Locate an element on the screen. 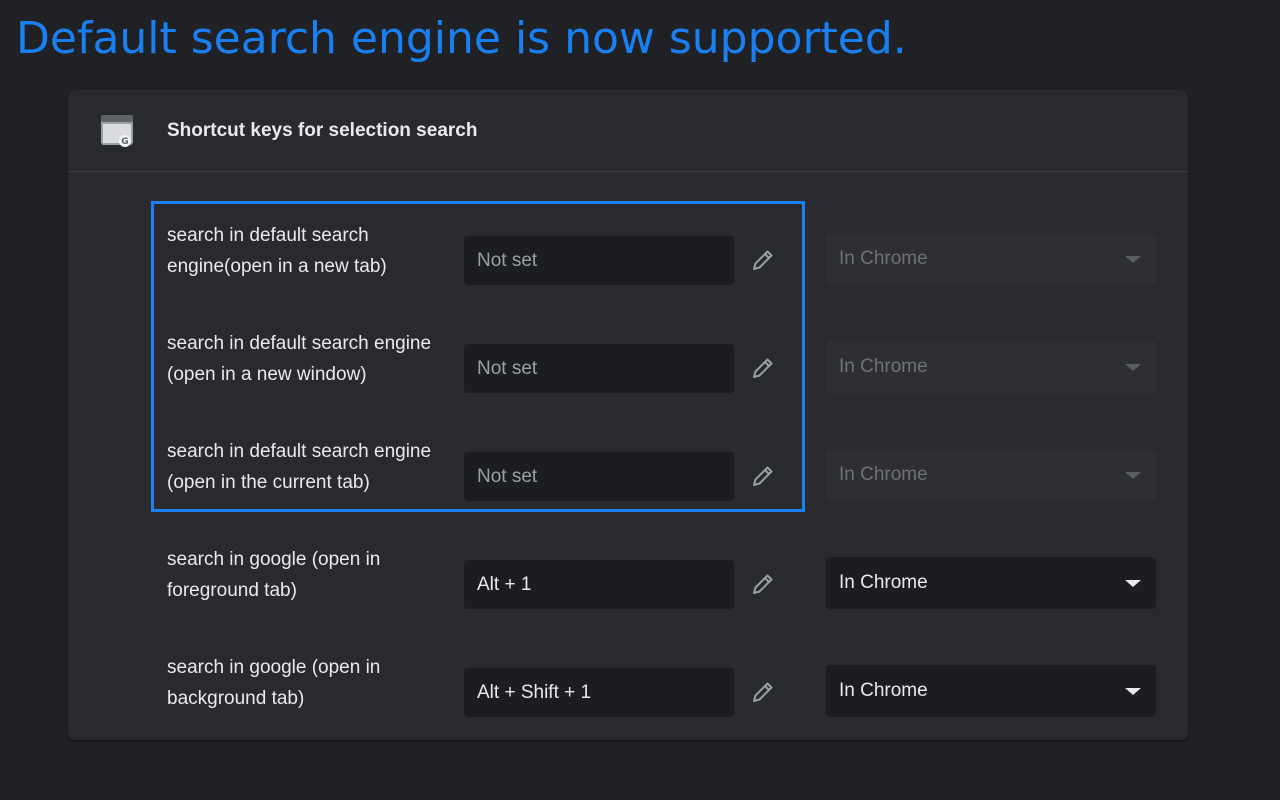 The image size is (1280, 800). card-title: Shortcut keys for selection search is located at coordinates (322, 130).